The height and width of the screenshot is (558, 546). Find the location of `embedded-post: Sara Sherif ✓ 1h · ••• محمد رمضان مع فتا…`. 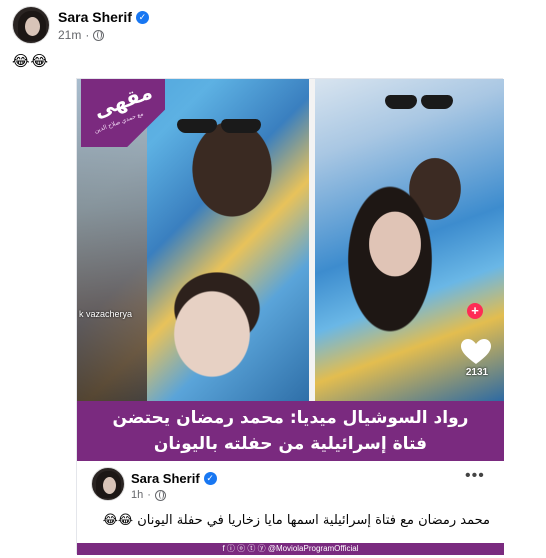

embedded-post: Sara Sherif ✓ 1h · ••• محمد رمضان مع فتا… is located at coordinates (290, 502).